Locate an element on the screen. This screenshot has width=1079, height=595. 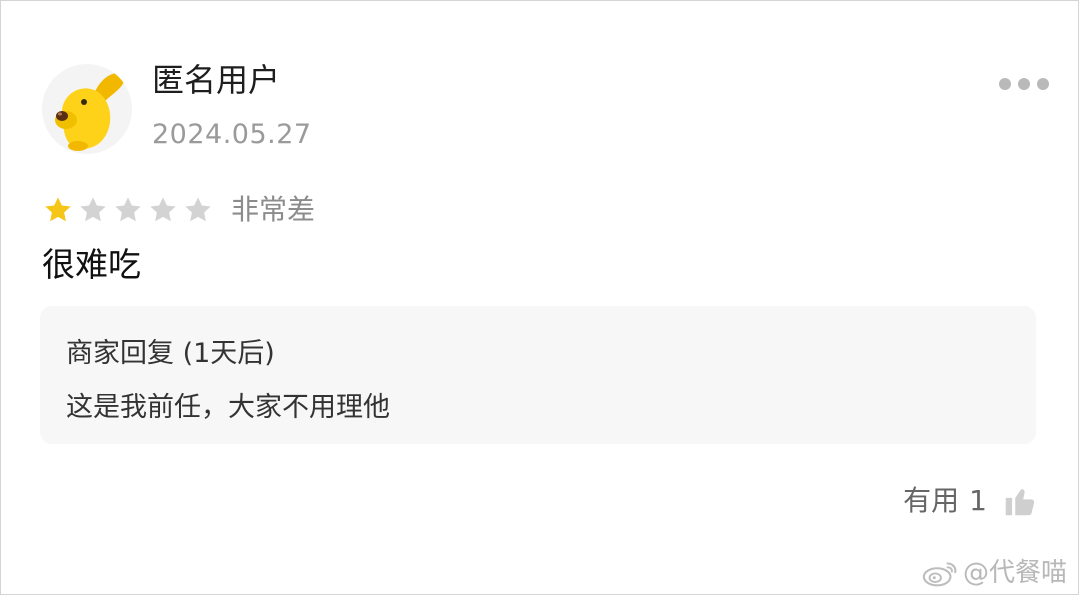
helpful-label: 有用 is located at coordinates (931, 500).